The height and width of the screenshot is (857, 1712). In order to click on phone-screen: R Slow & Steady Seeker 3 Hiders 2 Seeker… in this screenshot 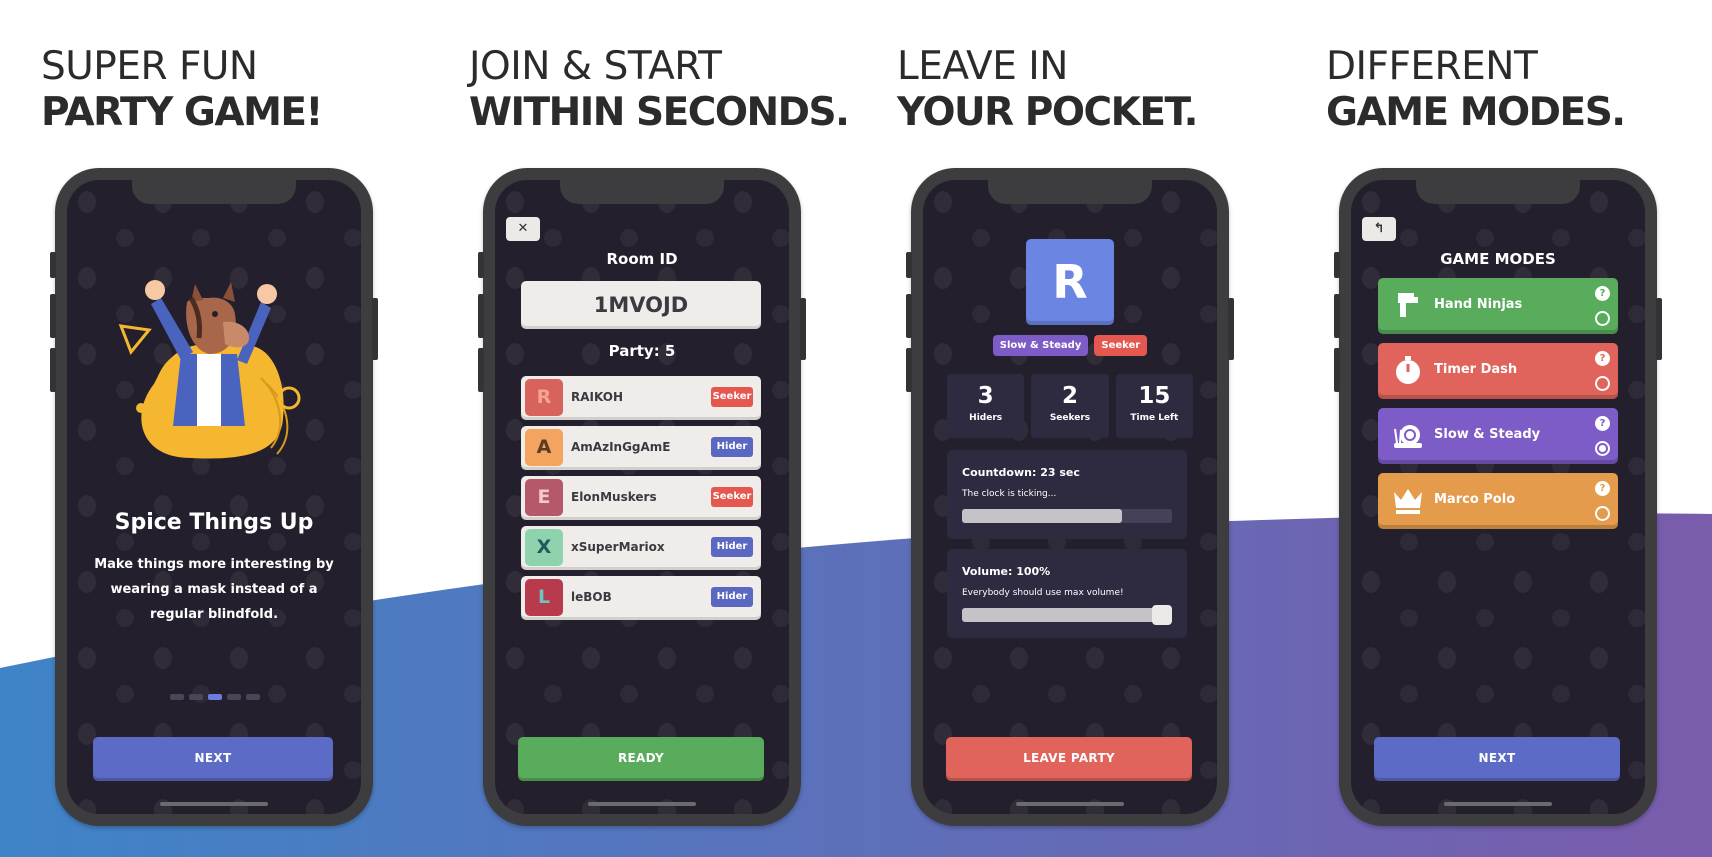, I will do `click(1070, 497)`.